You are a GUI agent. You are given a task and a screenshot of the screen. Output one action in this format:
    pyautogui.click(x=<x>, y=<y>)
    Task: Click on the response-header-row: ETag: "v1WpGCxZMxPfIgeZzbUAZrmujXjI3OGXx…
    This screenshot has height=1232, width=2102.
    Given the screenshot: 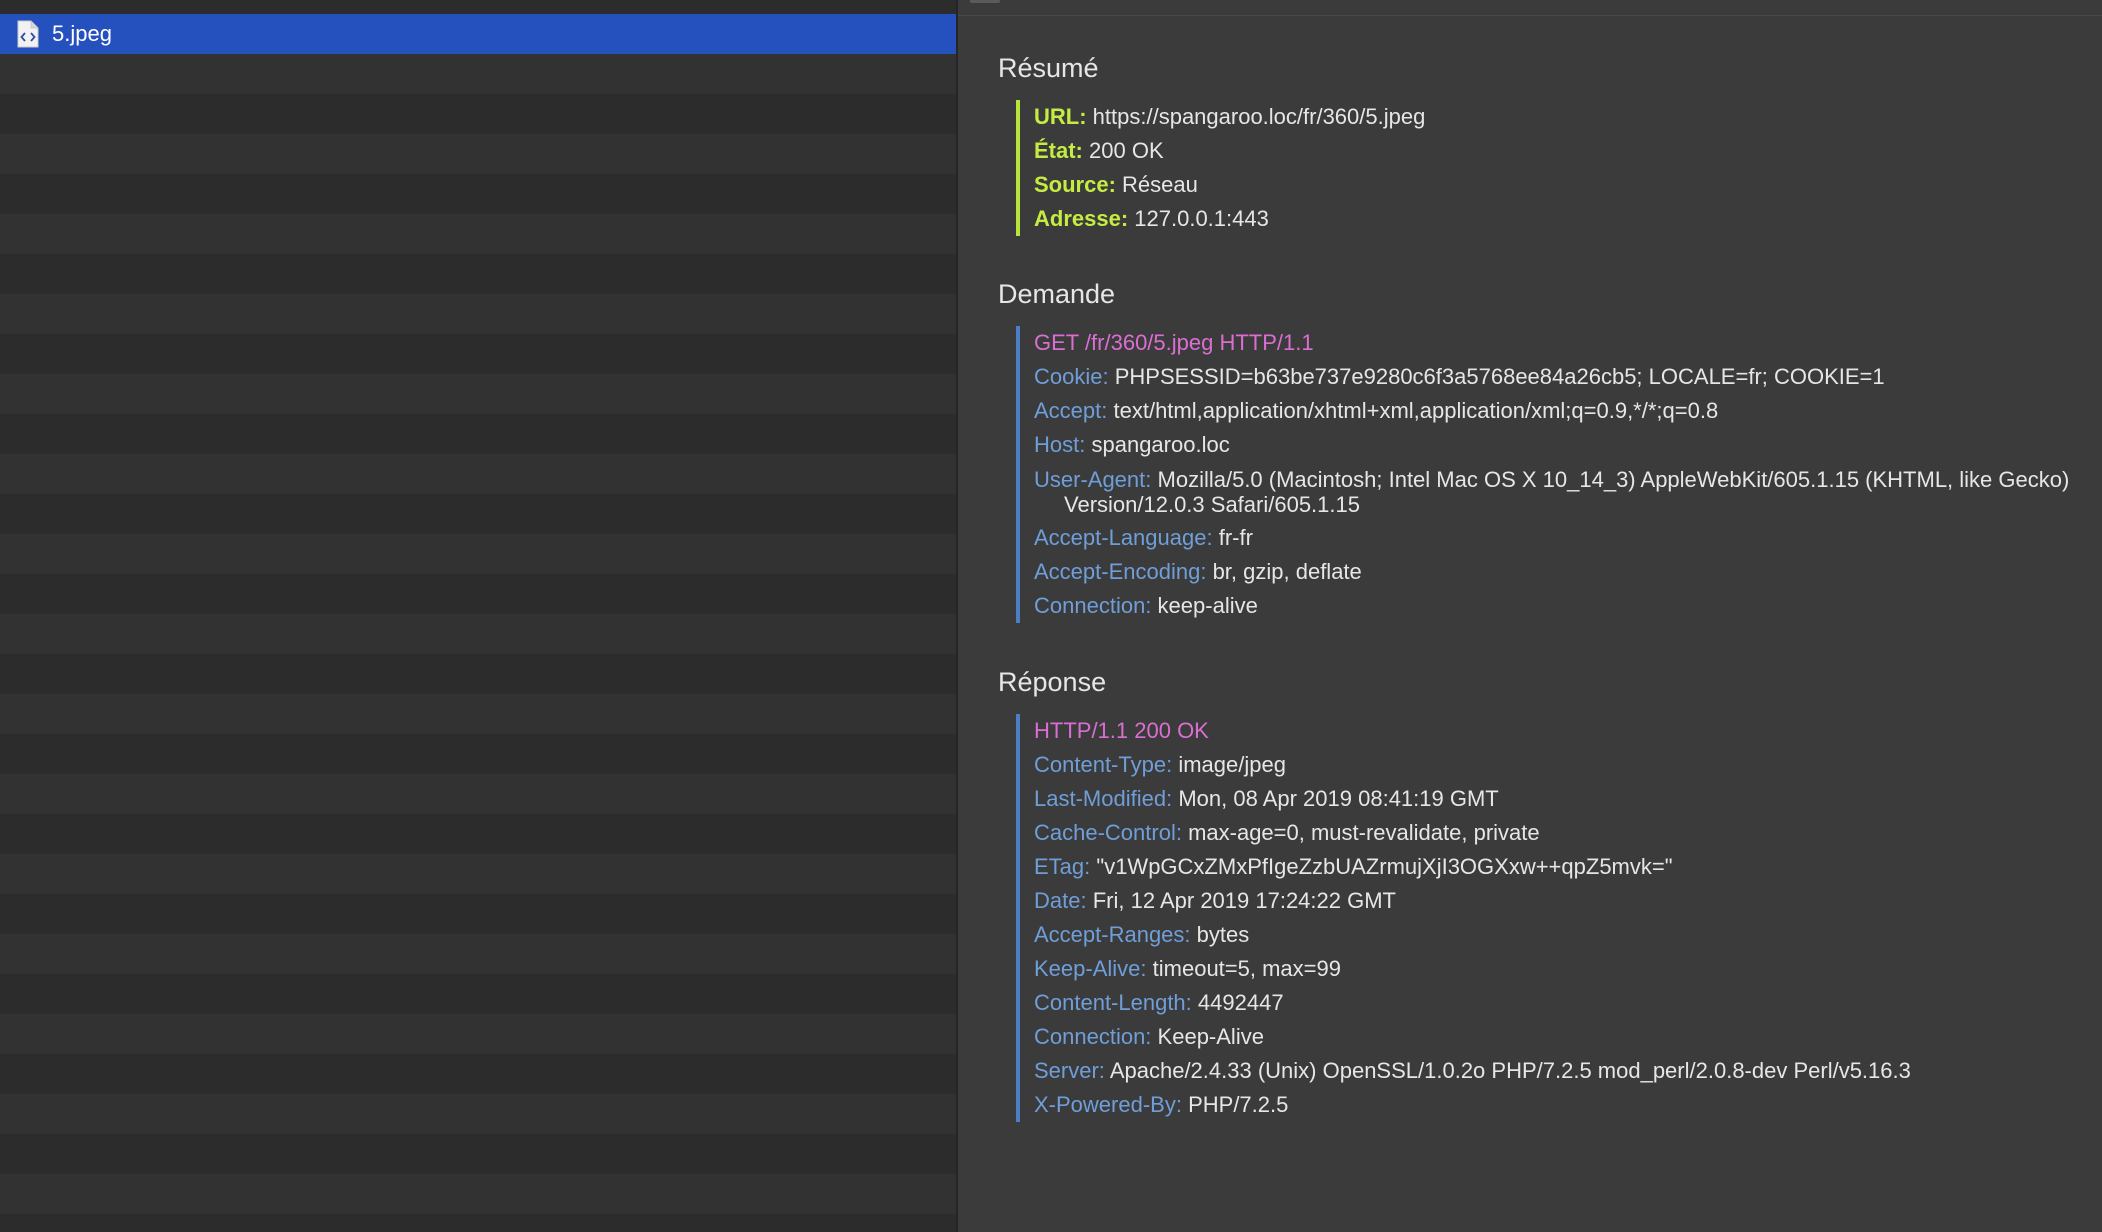 What is the action you would take?
    pyautogui.click(x=1566, y=867)
    